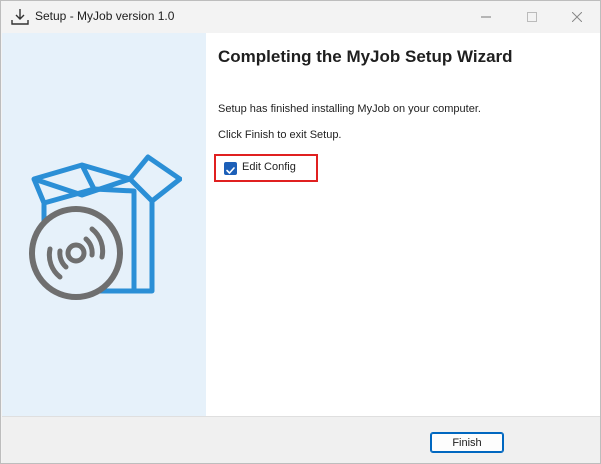  What do you see at coordinates (105, 227) in the screenshot?
I see `software-box-icon` at bounding box center [105, 227].